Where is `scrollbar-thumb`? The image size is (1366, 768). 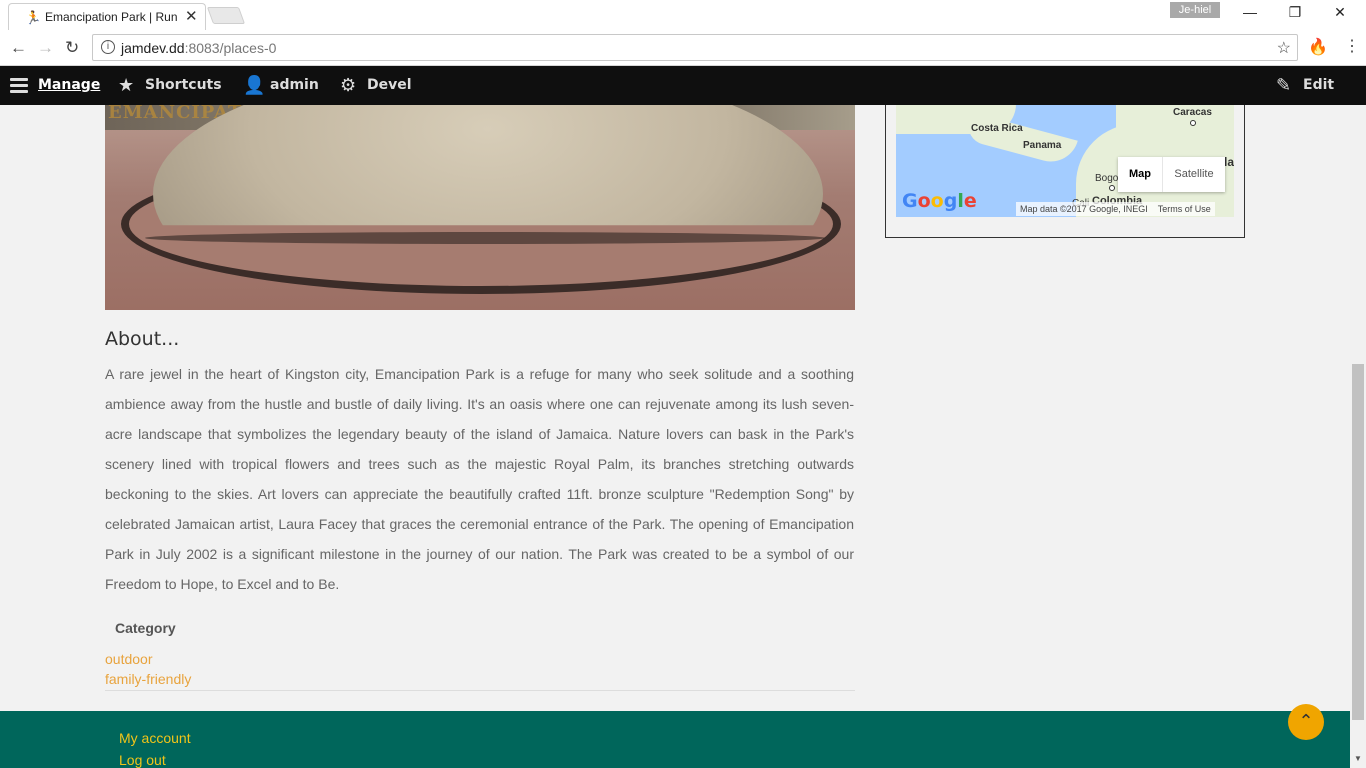 scrollbar-thumb is located at coordinates (1358, 542).